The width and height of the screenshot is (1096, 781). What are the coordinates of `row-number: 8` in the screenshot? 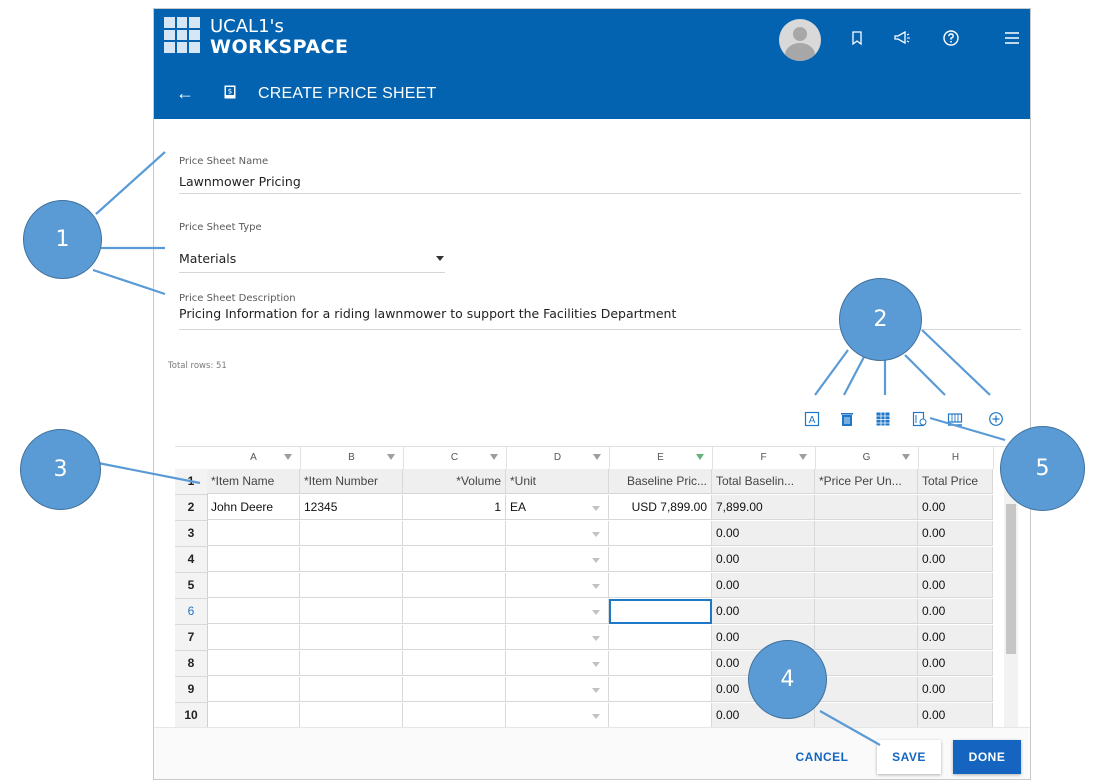 It's located at (191, 664).